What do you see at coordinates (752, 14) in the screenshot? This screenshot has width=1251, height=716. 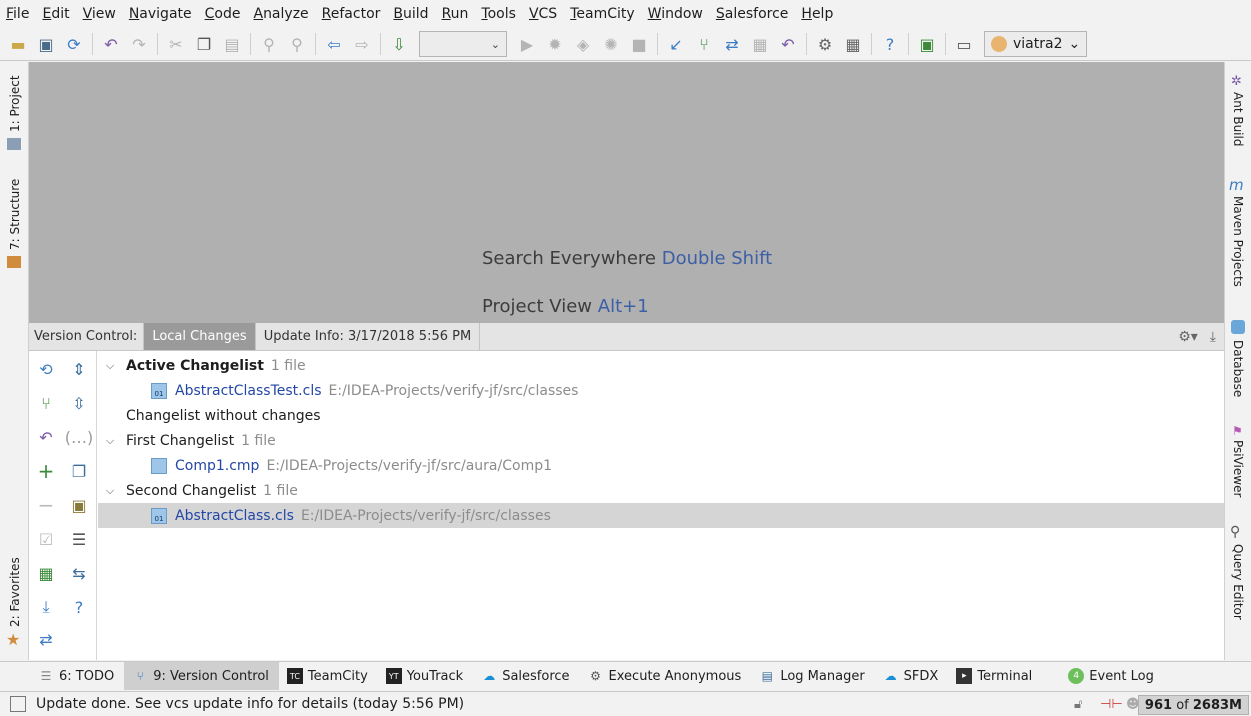 I see `menu-salesforce: Salesforce` at bounding box center [752, 14].